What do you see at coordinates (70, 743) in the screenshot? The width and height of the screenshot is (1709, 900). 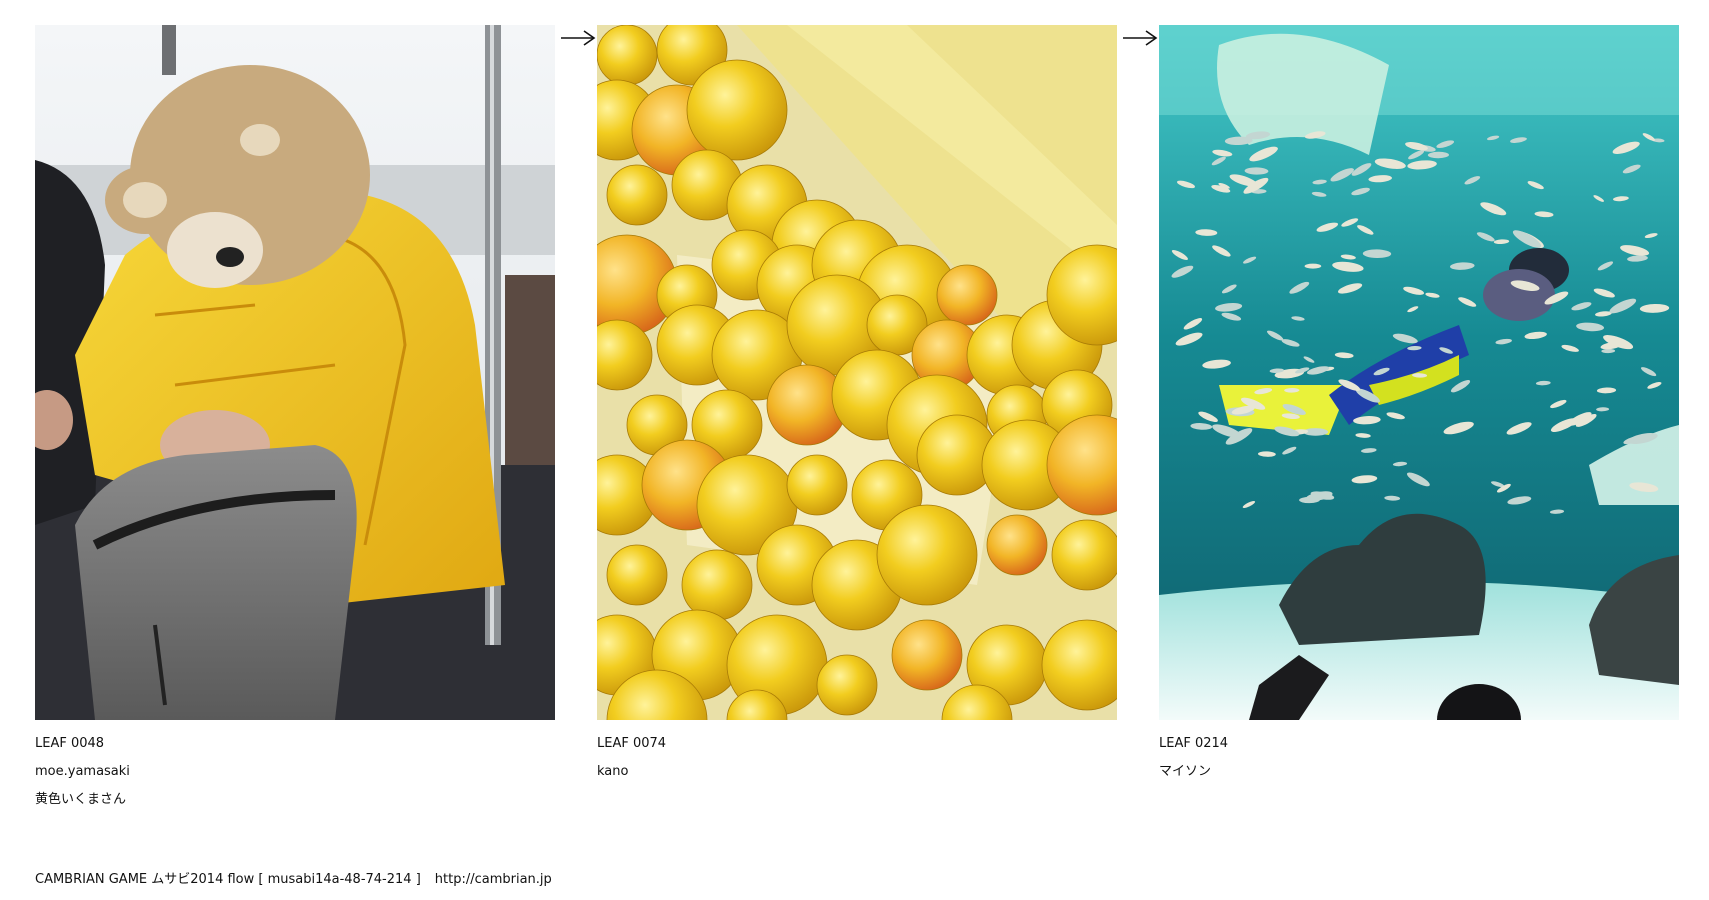 I see `leaf-id: LEAF 0048` at bounding box center [70, 743].